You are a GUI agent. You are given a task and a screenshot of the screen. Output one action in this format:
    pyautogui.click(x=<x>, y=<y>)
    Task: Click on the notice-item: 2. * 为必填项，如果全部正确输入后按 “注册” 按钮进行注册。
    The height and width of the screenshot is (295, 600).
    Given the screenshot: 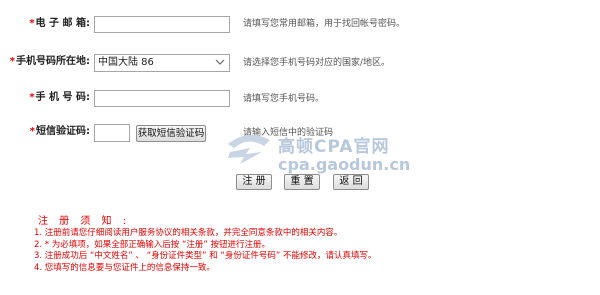 What is the action you would take?
    pyautogui.click(x=152, y=244)
    